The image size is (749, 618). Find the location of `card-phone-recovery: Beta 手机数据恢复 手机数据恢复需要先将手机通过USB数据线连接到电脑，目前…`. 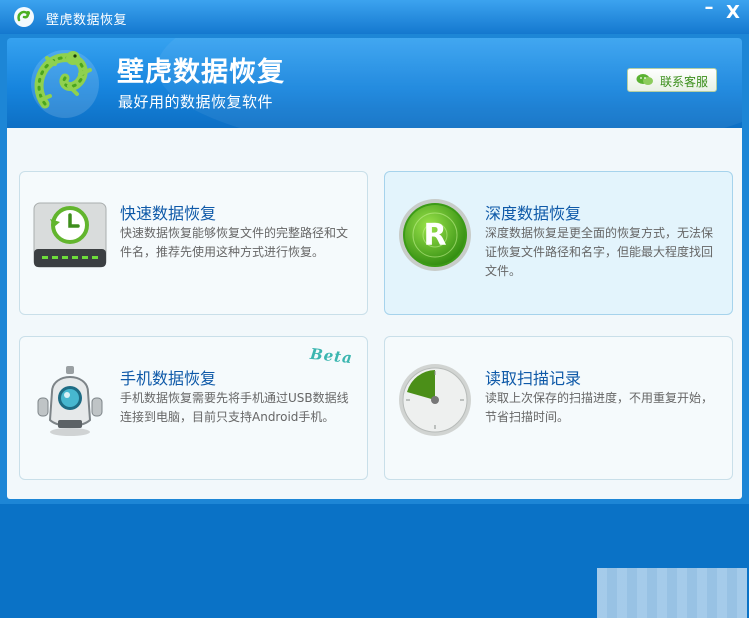

card-phone-recovery: Beta 手机数据恢复 手机数据恢复需要先将手机通过USB数据线连接到电脑，目前… is located at coordinates (193, 408).